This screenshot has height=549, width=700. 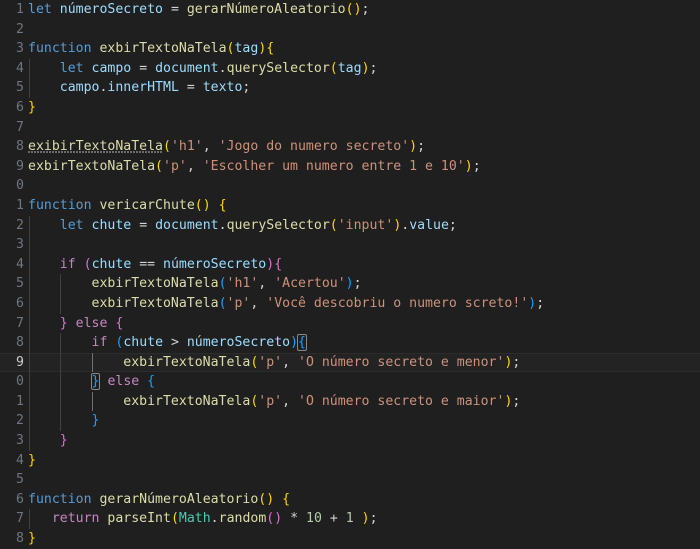 What do you see at coordinates (12, 186) in the screenshot?
I see `line-number: 0` at bounding box center [12, 186].